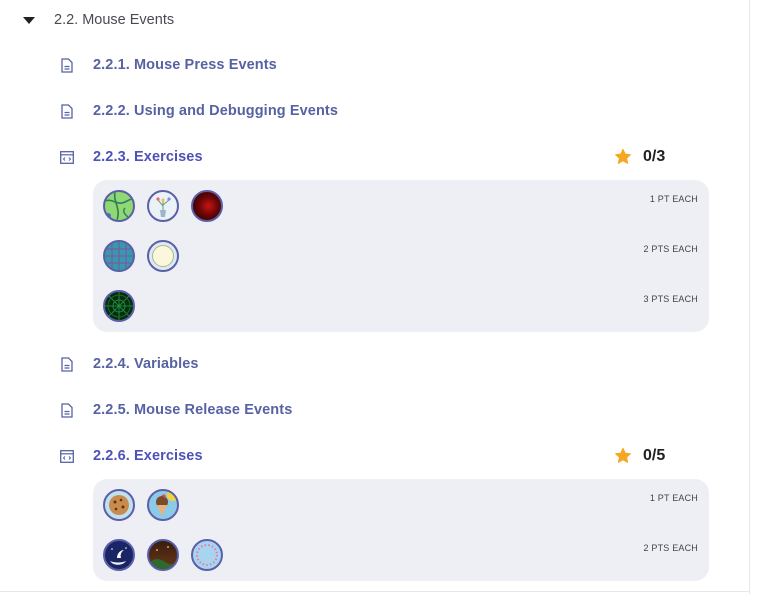 The width and height of the screenshot is (758, 594). Describe the element at coordinates (185, 65) in the screenshot. I see `toc-item-label: 2.2.1. Mouse Press Events` at that location.